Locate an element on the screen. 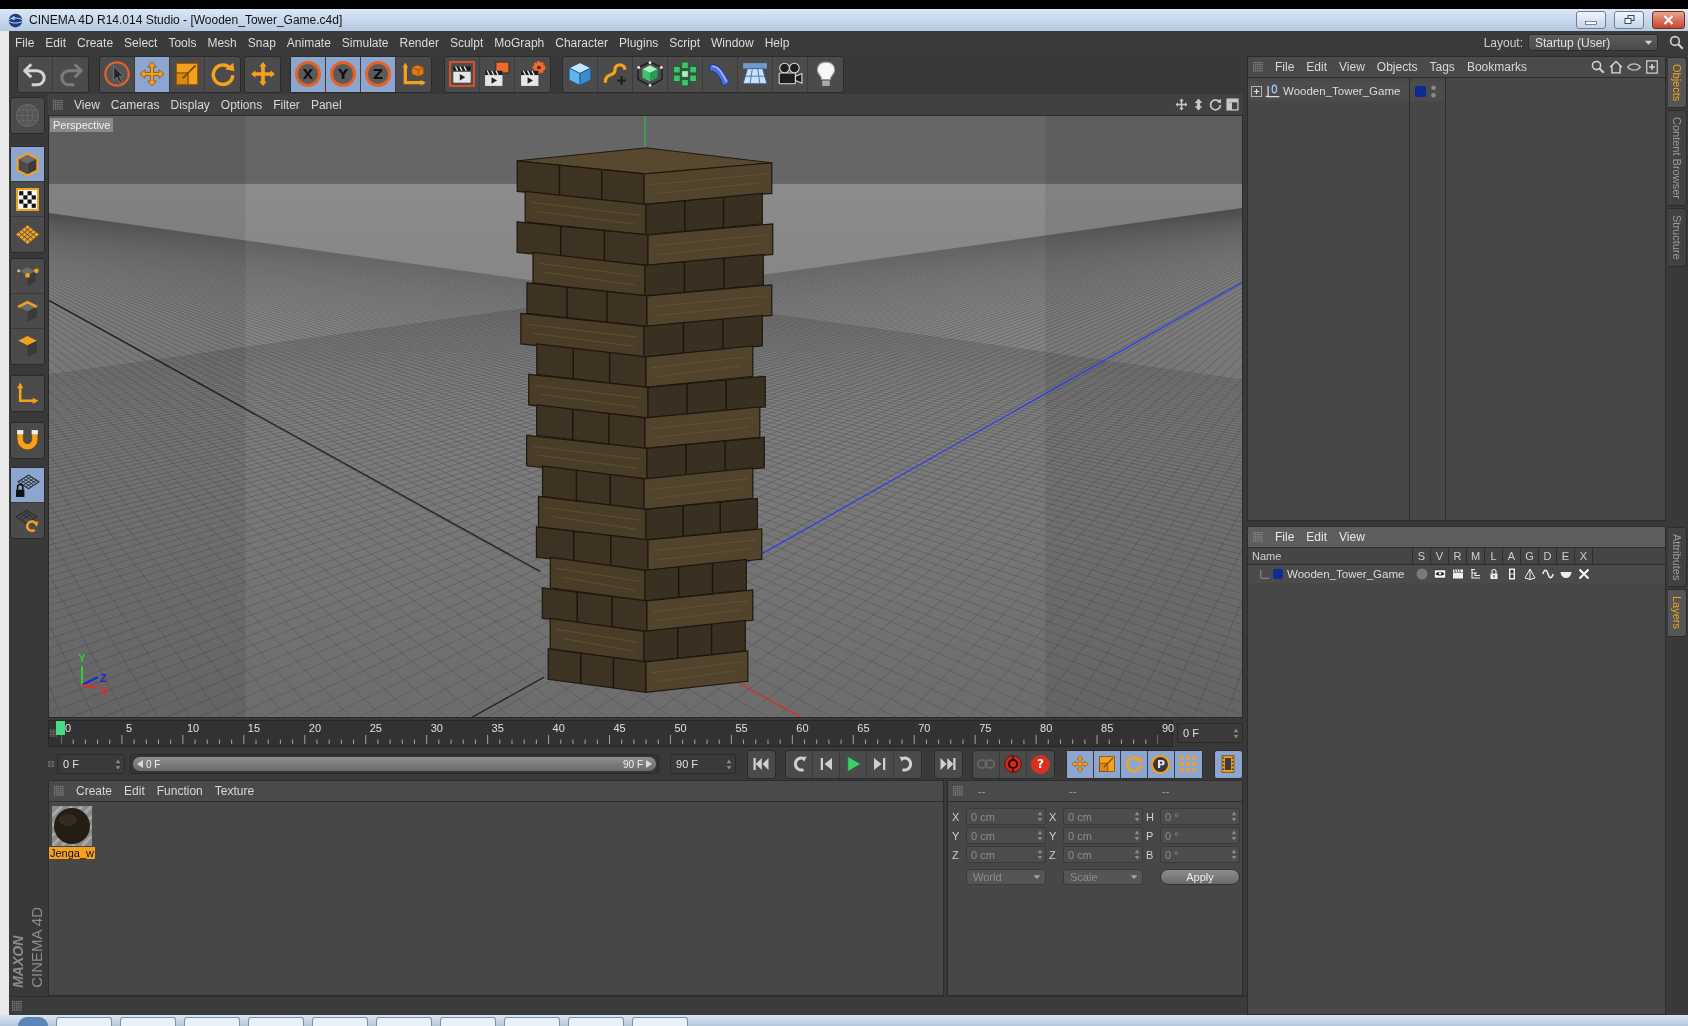 The width and height of the screenshot is (1688, 1026). playhead is located at coordinates (60, 727).